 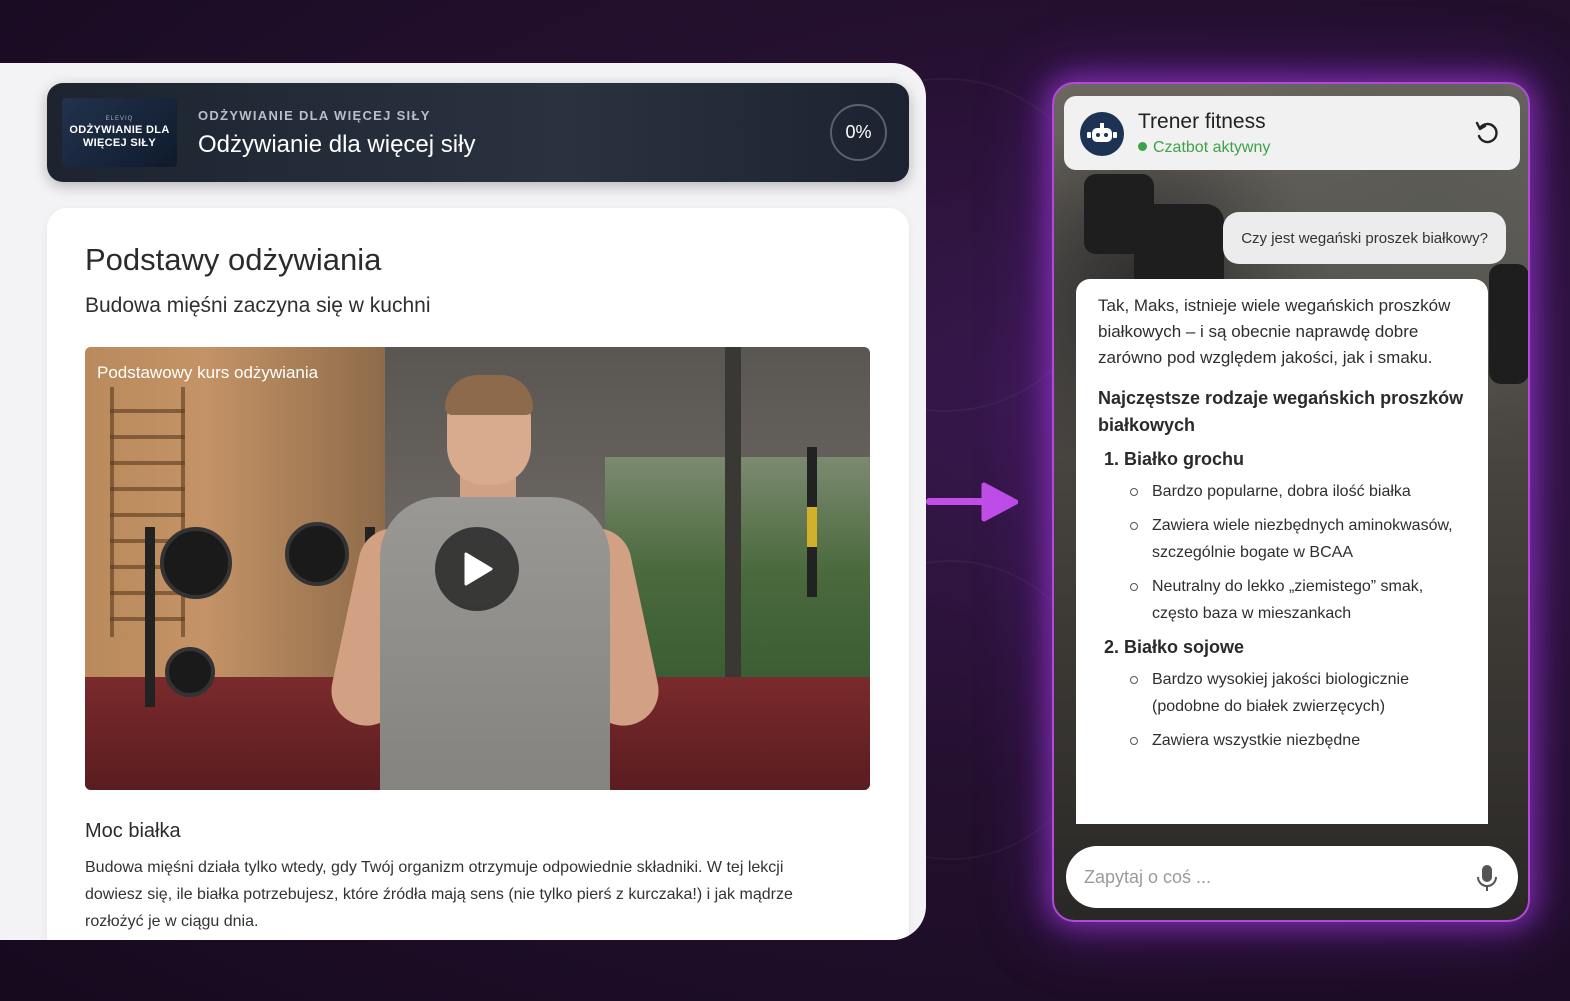 What do you see at coordinates (489, 395) in the screenshot?
I see `video-person-hair` at bounding box center [489, 395].